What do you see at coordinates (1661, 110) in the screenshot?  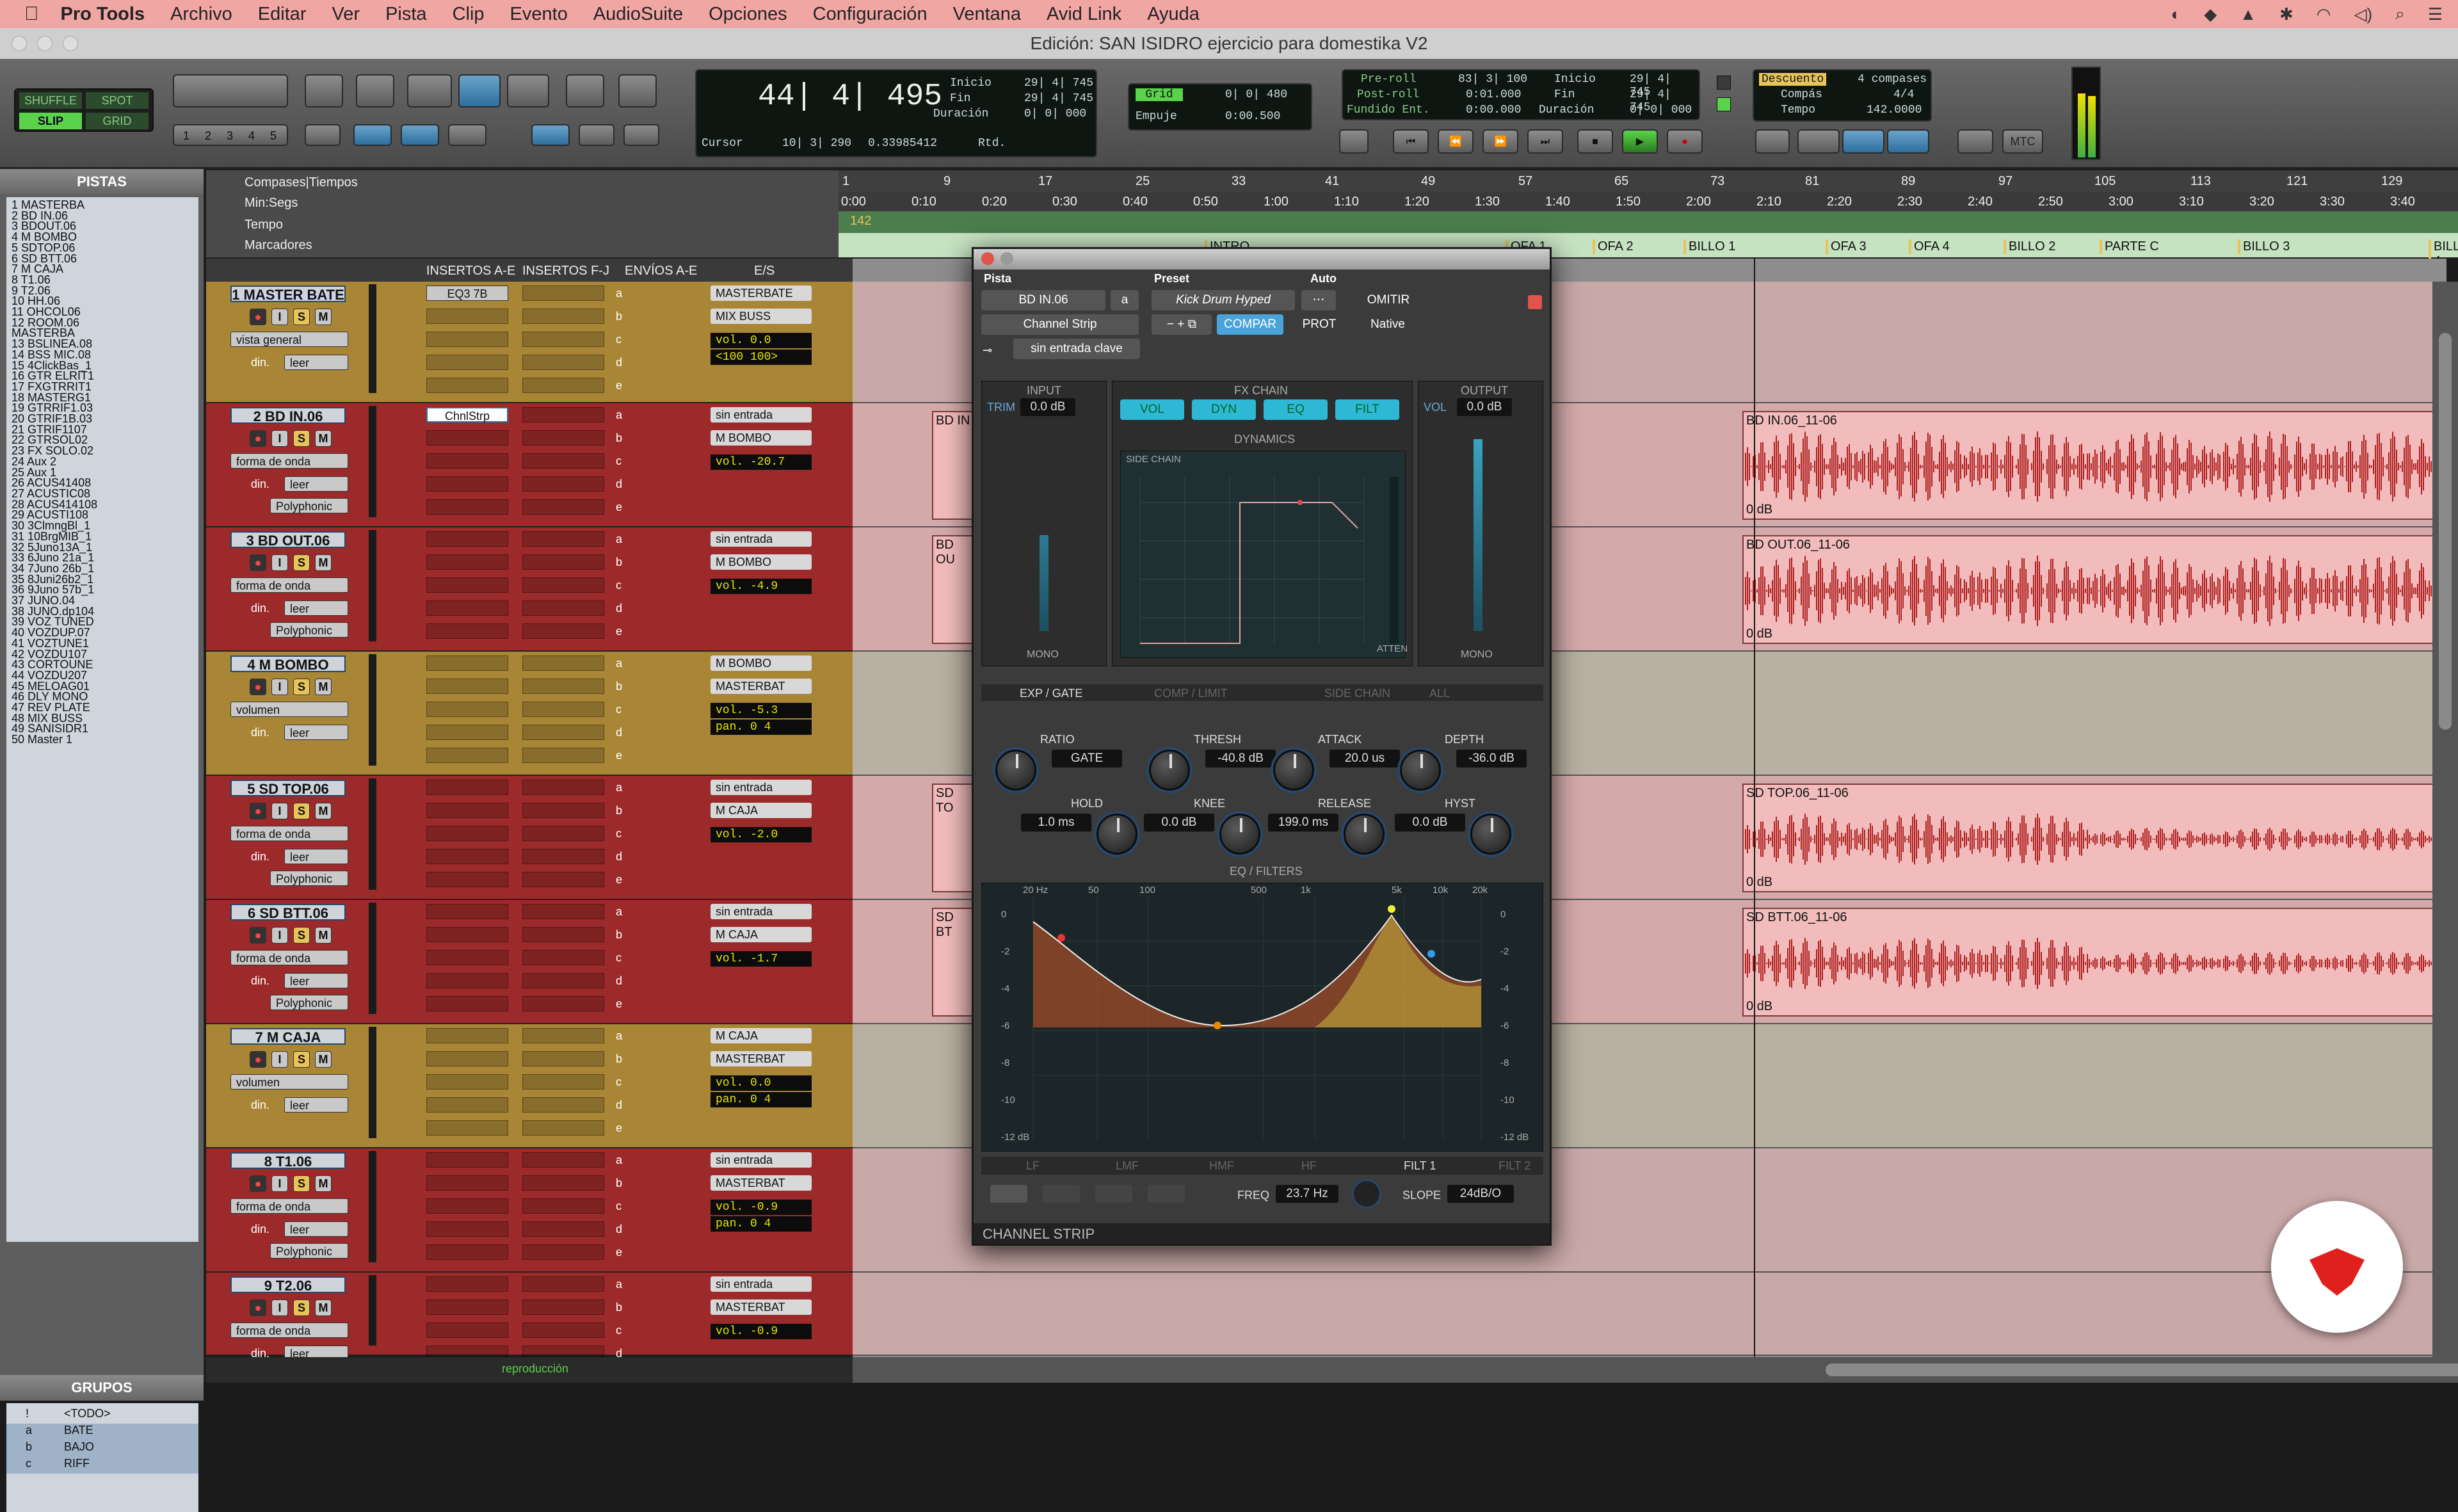 I see `duracion2-value: 0| 0| 000` at bounding box center [1661, 110].